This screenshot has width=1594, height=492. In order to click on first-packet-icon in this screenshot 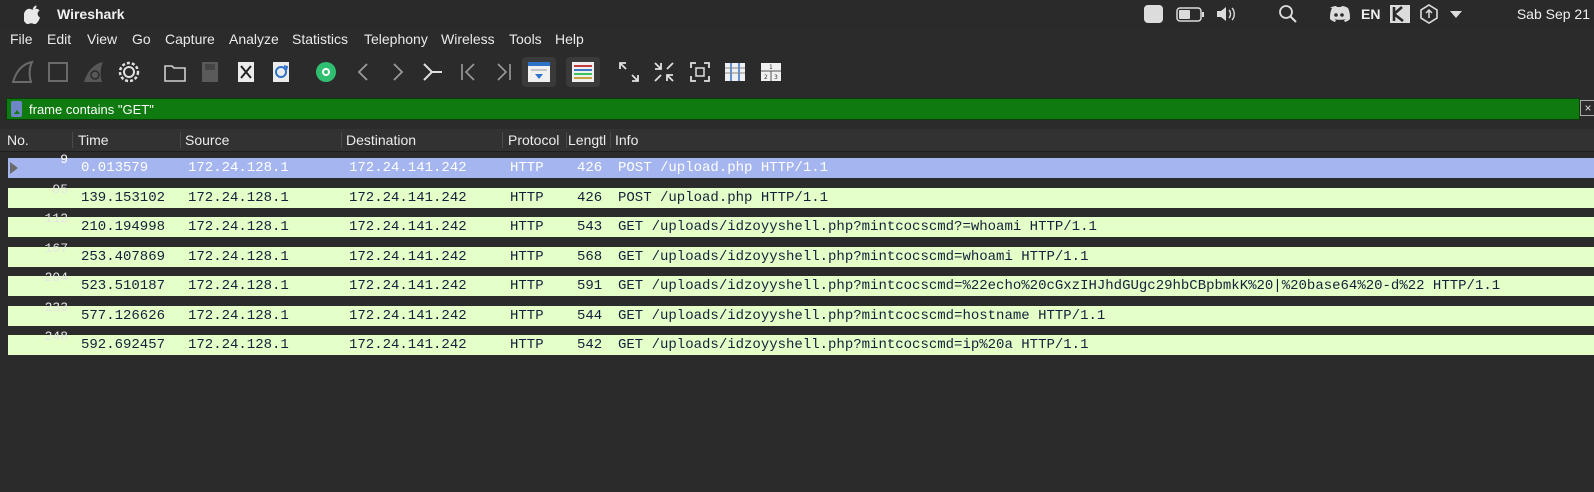, I will do `click(469, 72)`.